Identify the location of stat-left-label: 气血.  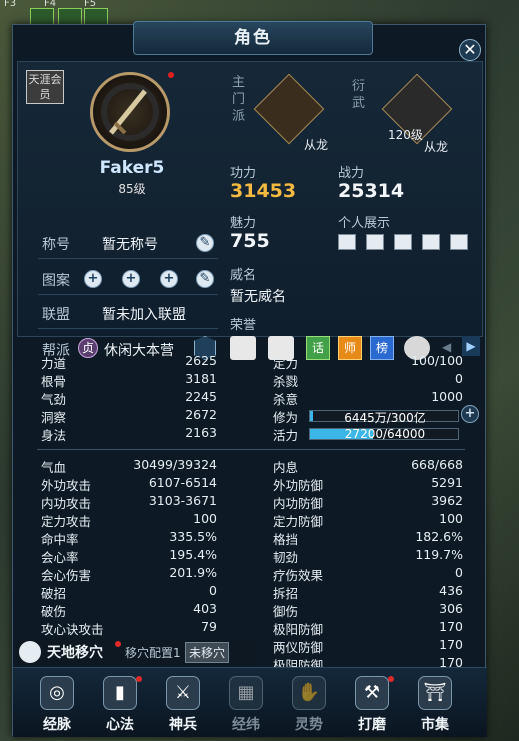
(54, 467).